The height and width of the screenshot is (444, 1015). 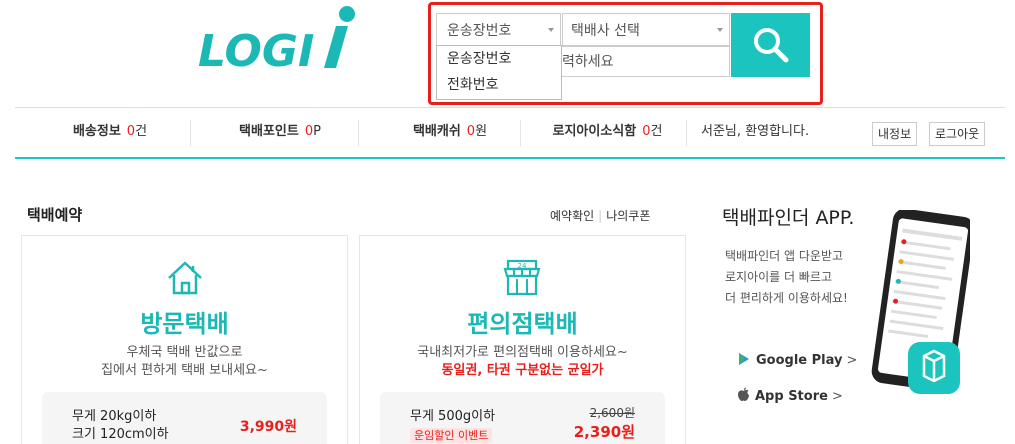 What do you see at coordinates (481, 131) in the screenshot?
I see `nav-unit: 원` at bounding box center [481, 131].